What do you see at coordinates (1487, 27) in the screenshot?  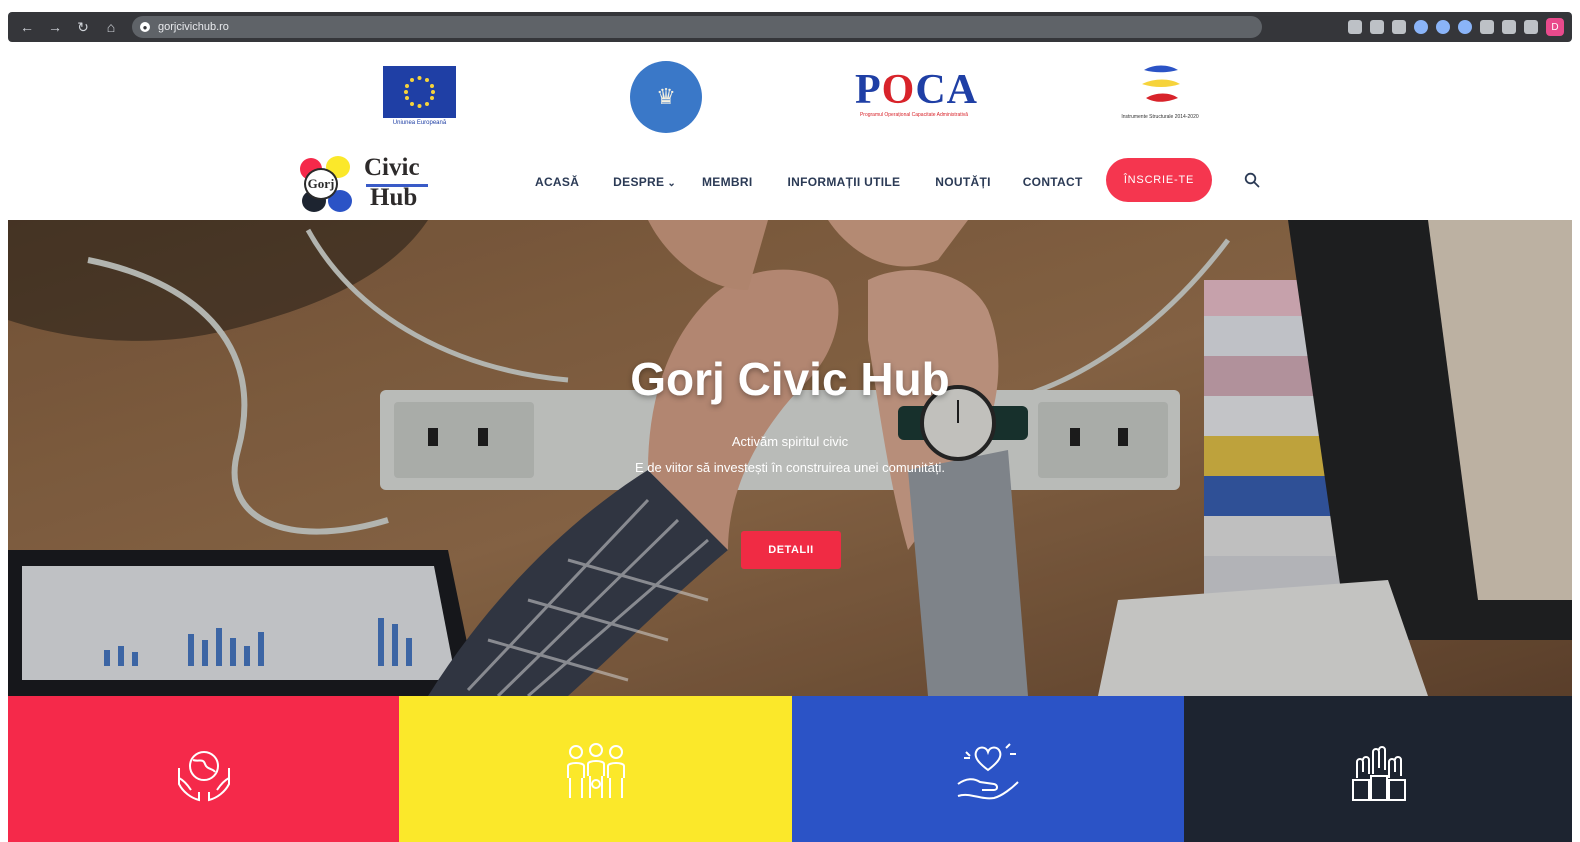 I see `puzzle-icon` at bounding box center [1487, 27].